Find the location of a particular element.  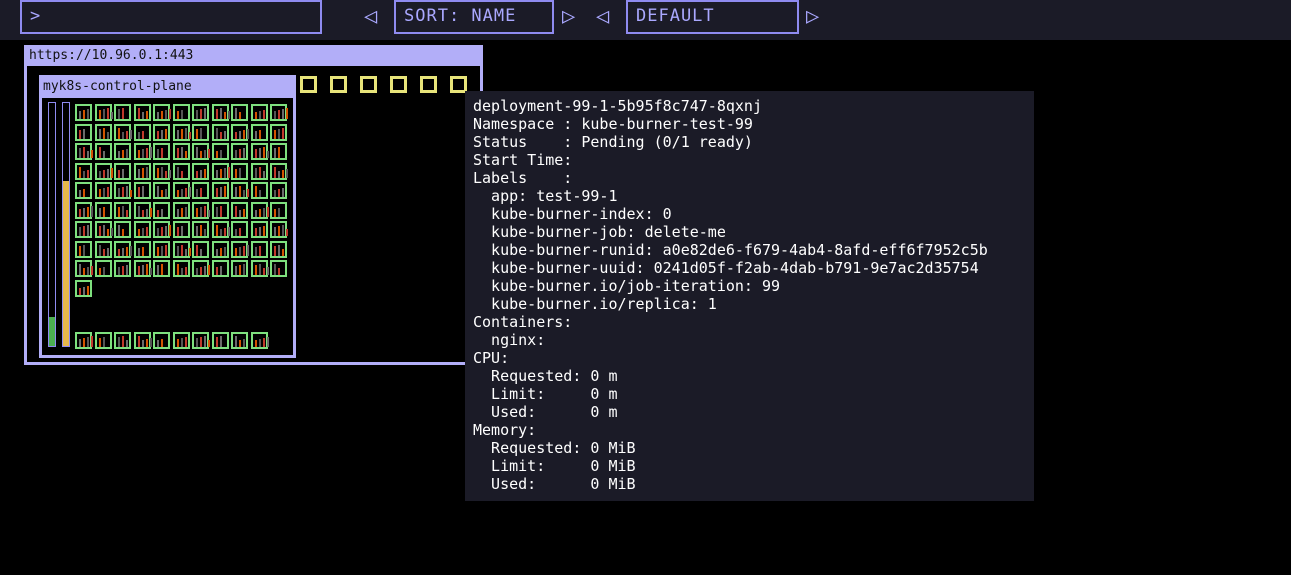

mode-selector: DEFAULT is located at coordinates (712, 17).